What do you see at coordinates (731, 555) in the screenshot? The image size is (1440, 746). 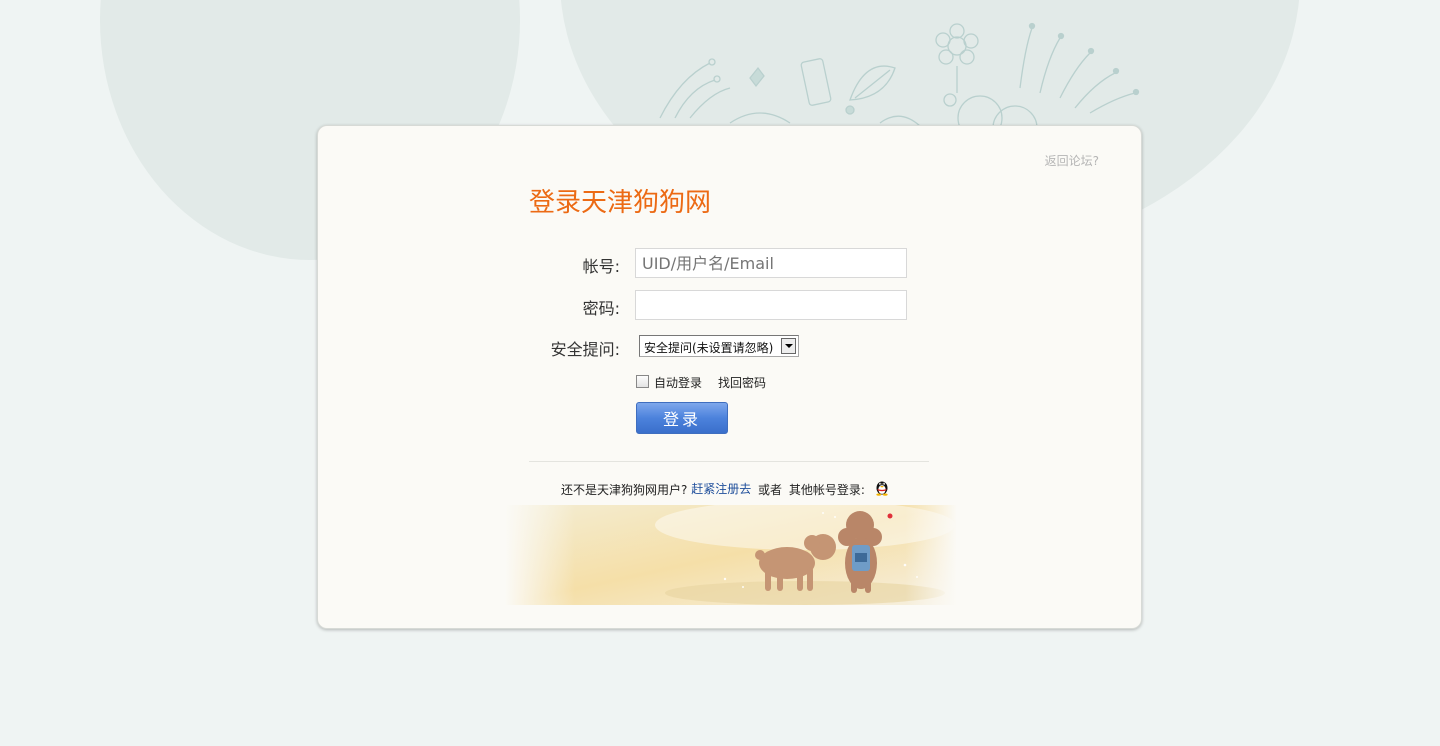 I see `banner-image-dogs` at bounding box center [731, 555].